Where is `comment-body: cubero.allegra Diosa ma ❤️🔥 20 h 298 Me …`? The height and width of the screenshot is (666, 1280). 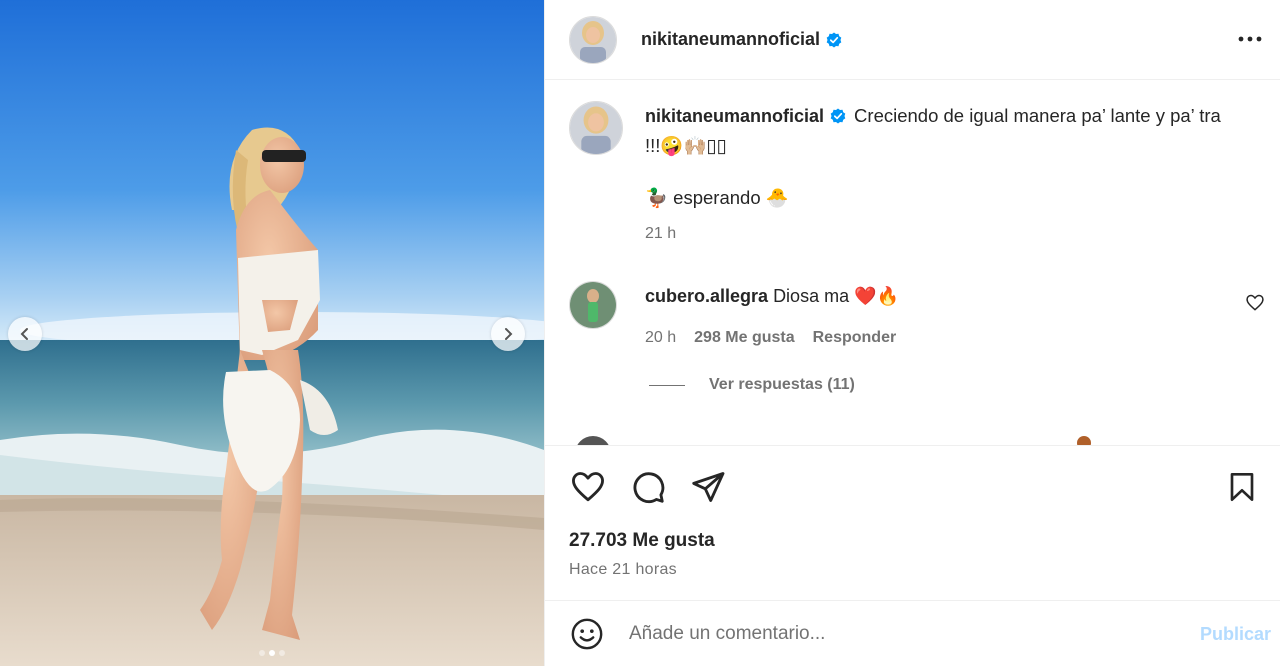 comment-body: cubero.allegra Diosa ma ❤️🔥 20 h 298 Me … is located at coordinates (772, 317).